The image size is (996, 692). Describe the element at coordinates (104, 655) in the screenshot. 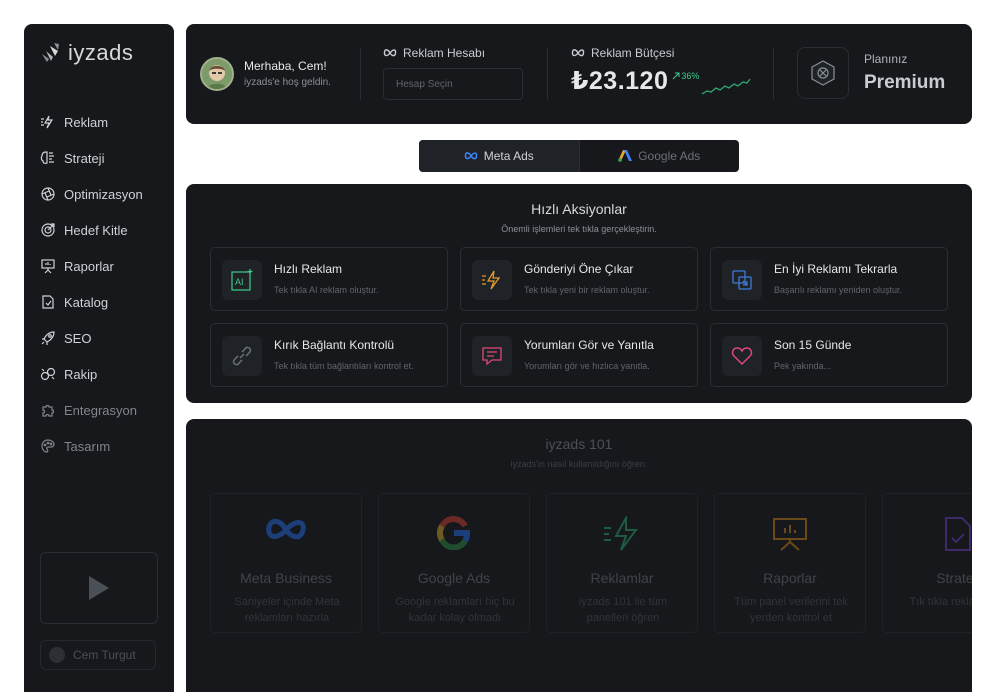

I see `user-name: Cem Turgut` at that location.